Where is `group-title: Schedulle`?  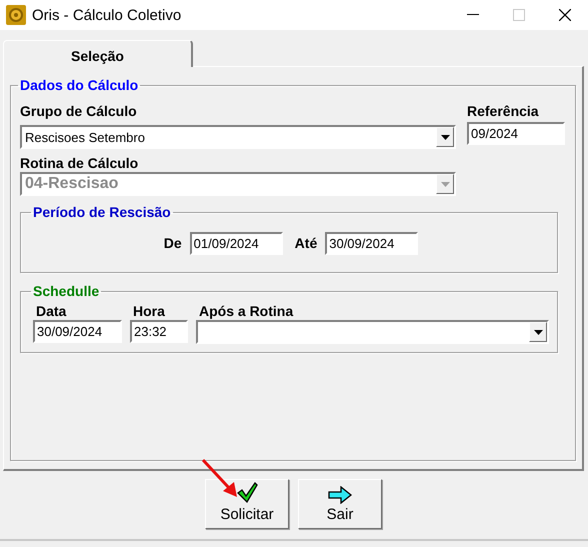
group-title: Schedulle is located at coordinates (66, 291).